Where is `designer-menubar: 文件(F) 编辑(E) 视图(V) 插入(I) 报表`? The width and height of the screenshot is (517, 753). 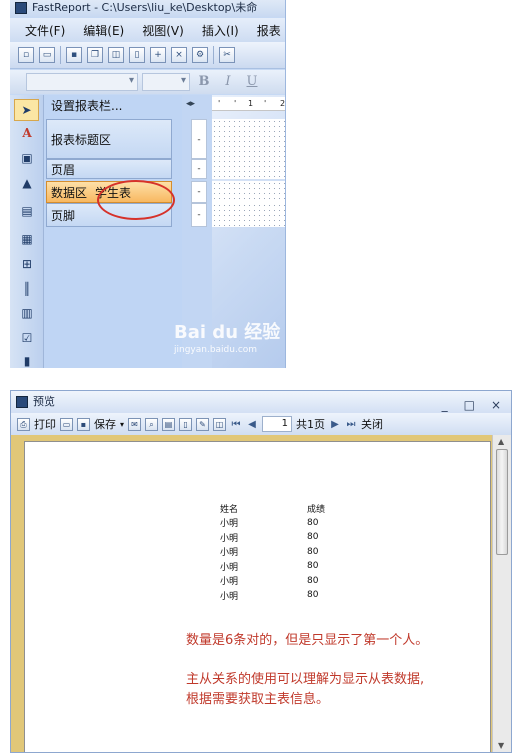
designer-menubar: 文件(F) 编辑(E) 视图(V) 插入(I) 报表 is located at coordinates (147, 30).